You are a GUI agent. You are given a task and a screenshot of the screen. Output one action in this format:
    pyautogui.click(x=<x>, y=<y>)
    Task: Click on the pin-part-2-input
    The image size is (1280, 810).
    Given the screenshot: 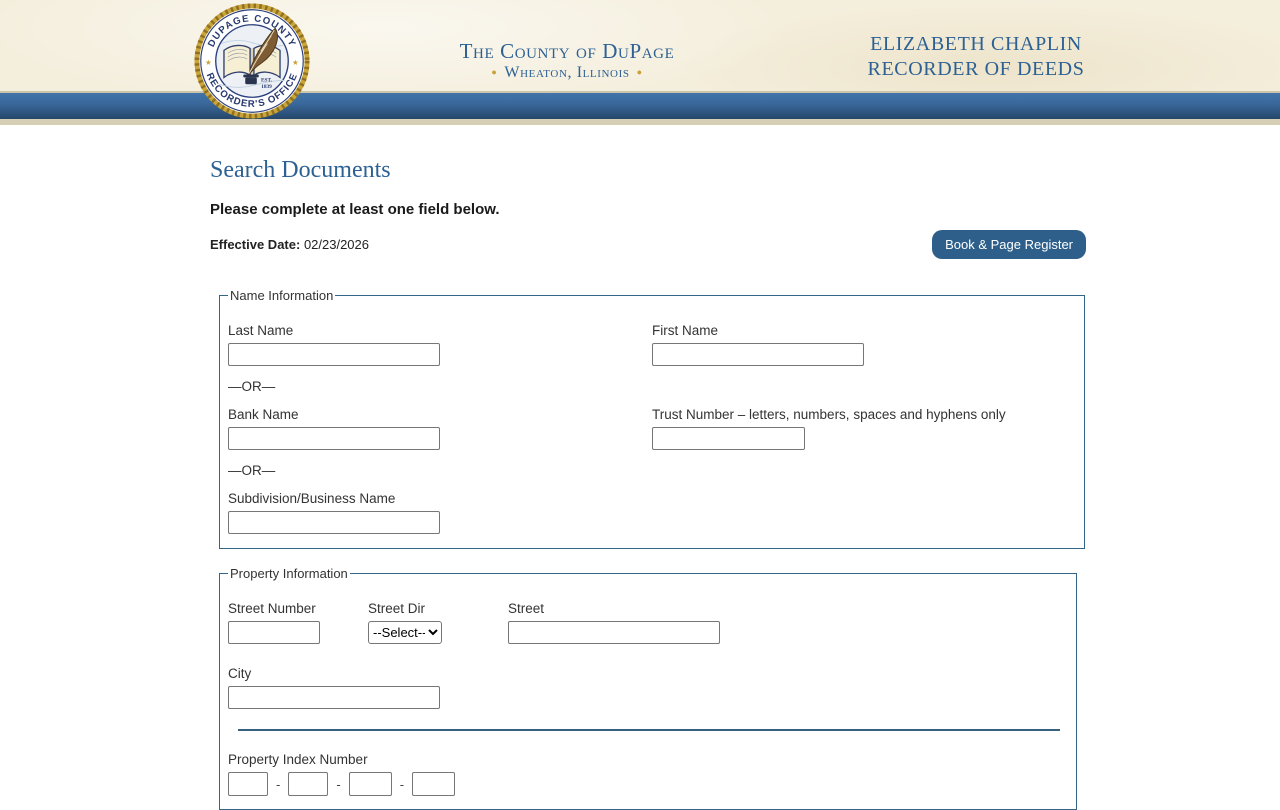 What is the action you would take?
    pyautogui.click(x=308, y=784)
    